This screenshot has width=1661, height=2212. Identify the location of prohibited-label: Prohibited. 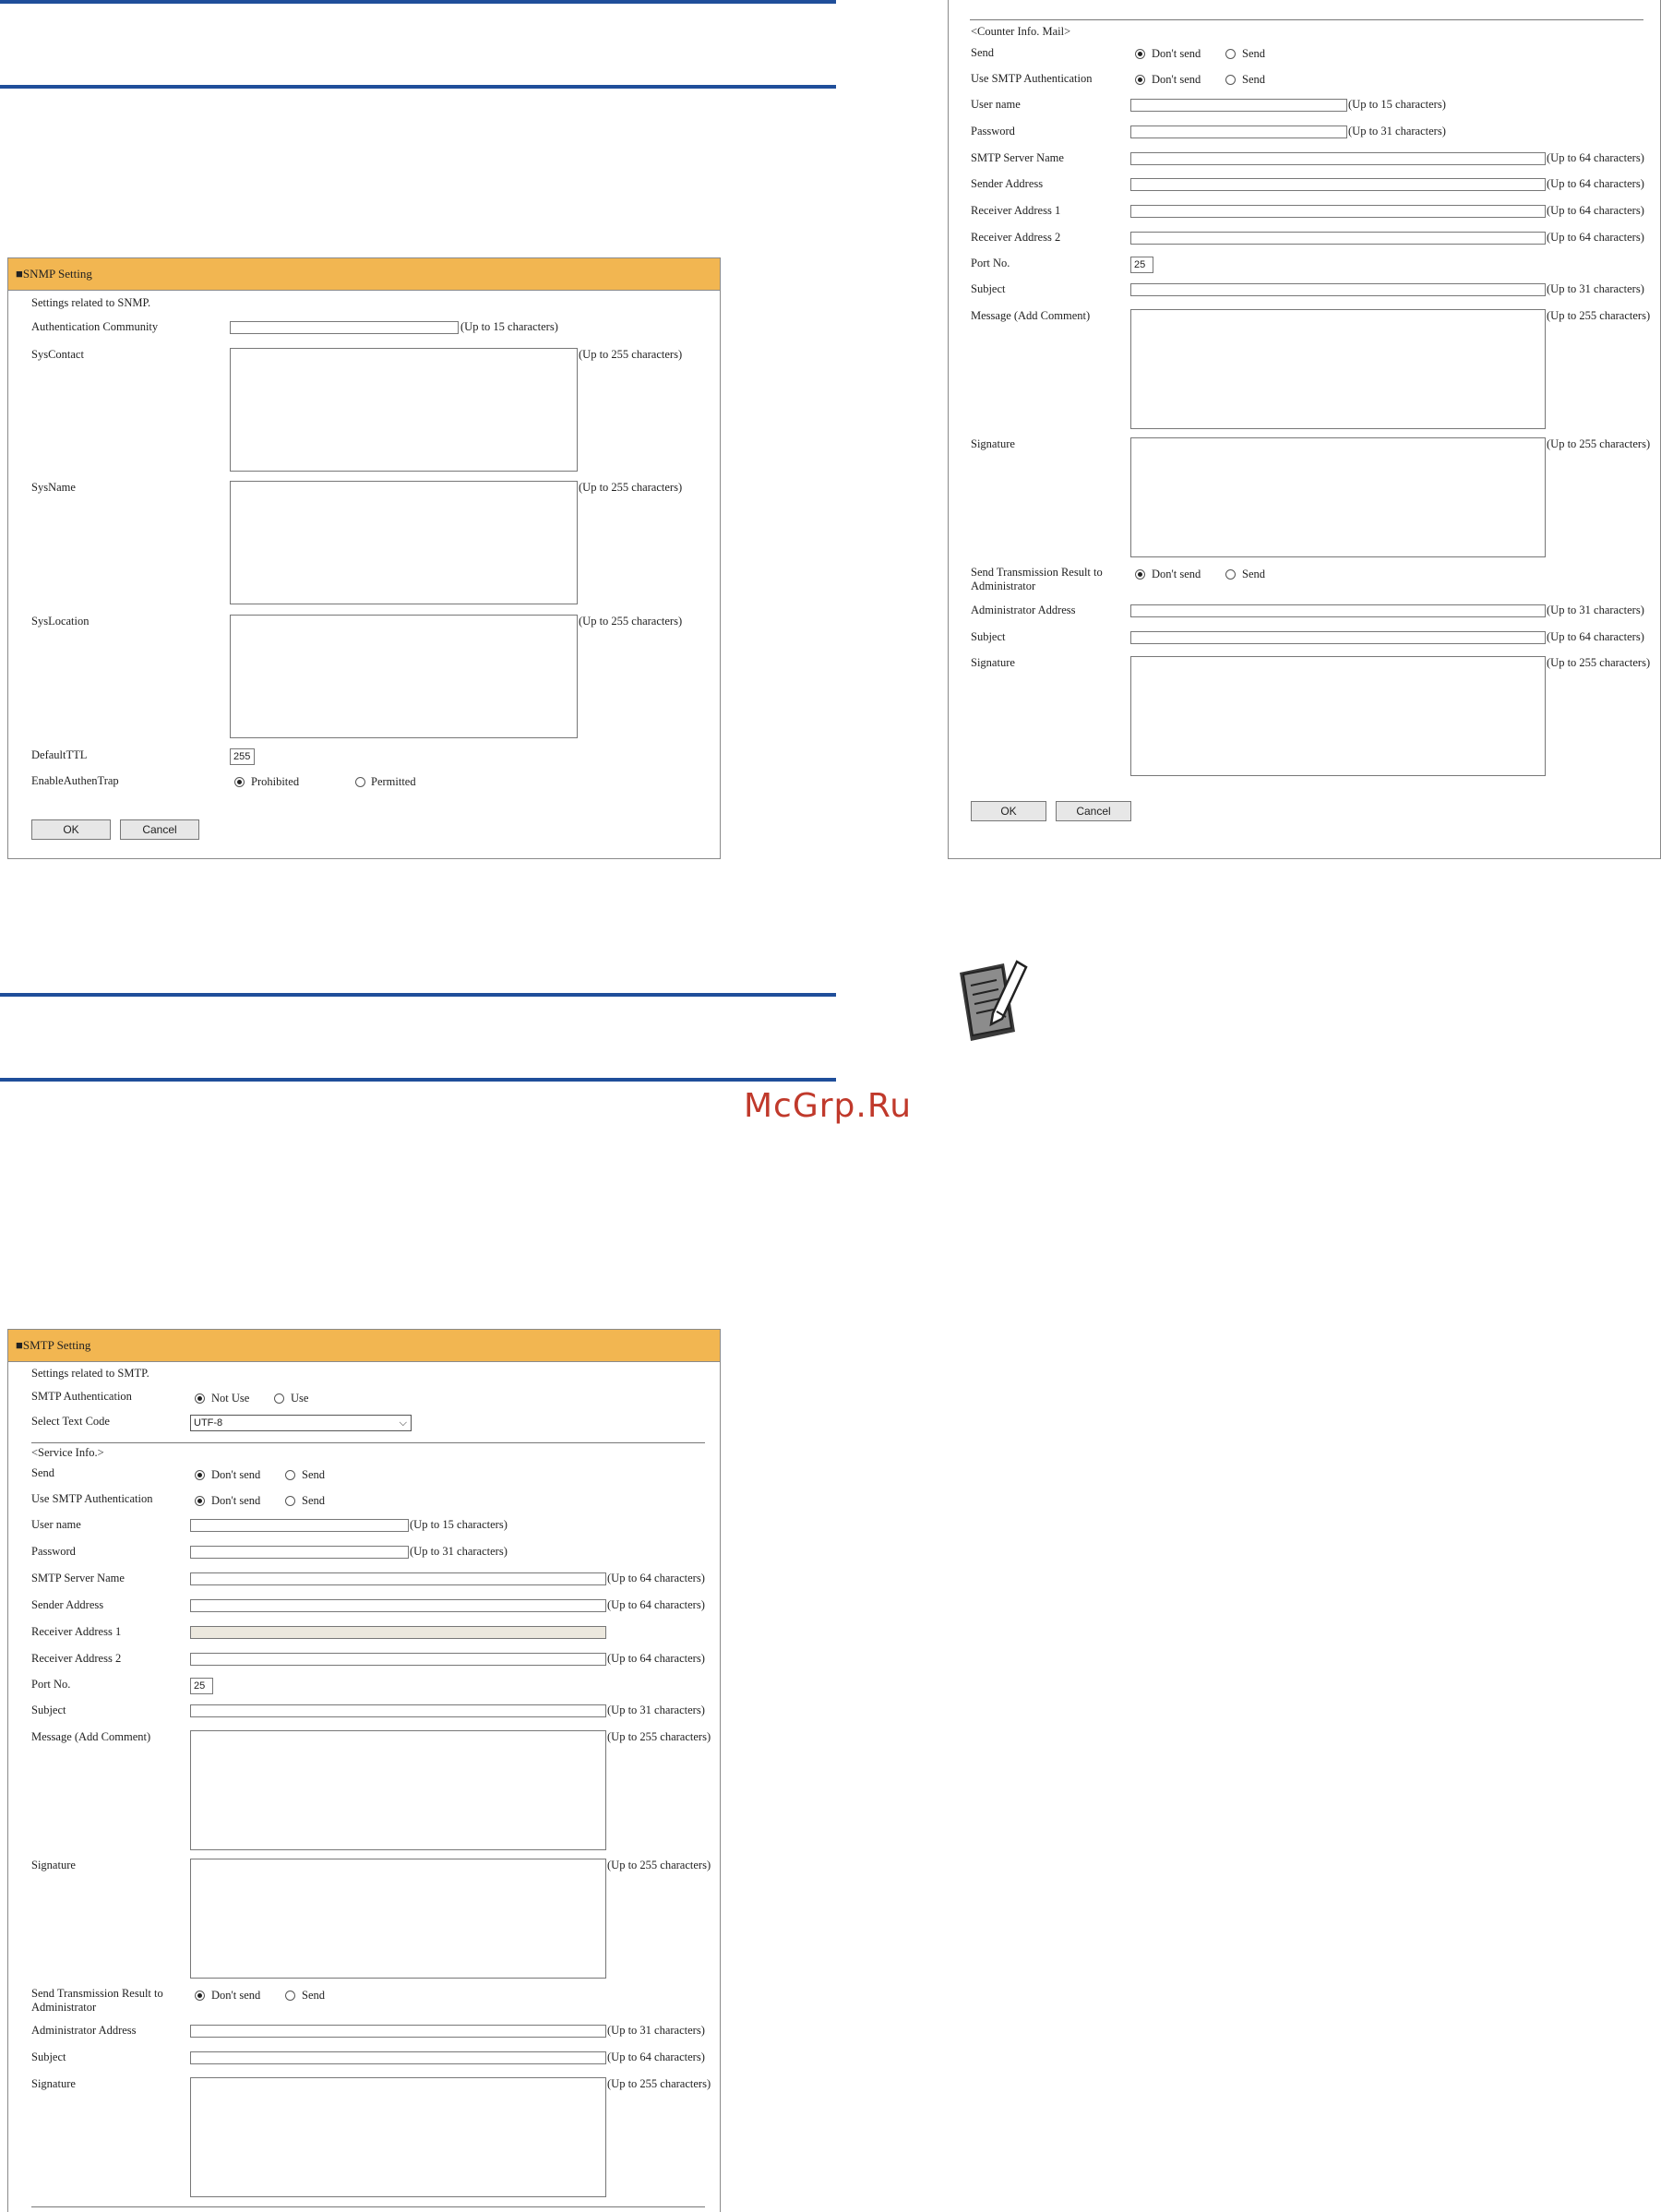
(275, 781).